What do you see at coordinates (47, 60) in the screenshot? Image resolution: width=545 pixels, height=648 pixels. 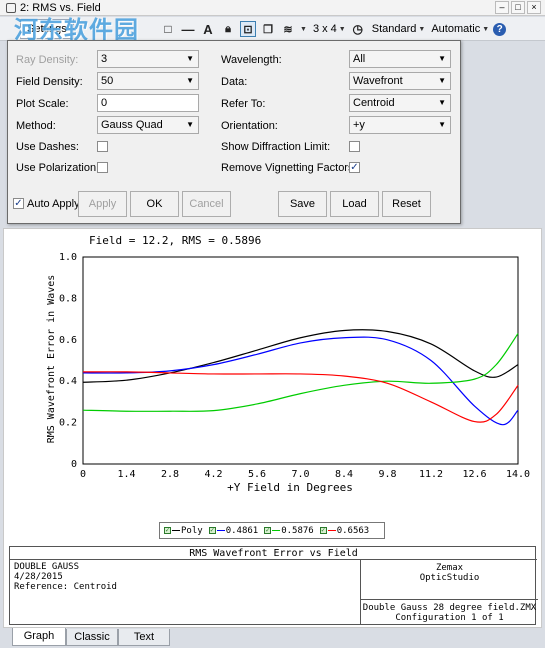 I see `ray-density-label: Ray Density:` at bounding box center [47, 60].